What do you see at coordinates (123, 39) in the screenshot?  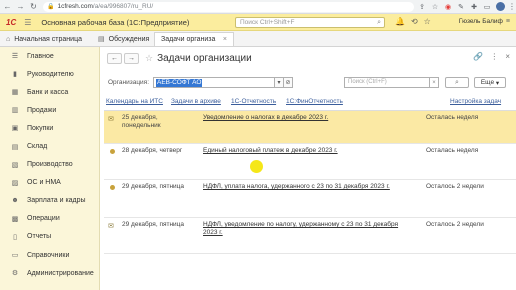 I see `tab-discussions: ▤ Обсуждения` at bounding box center [123, 39].